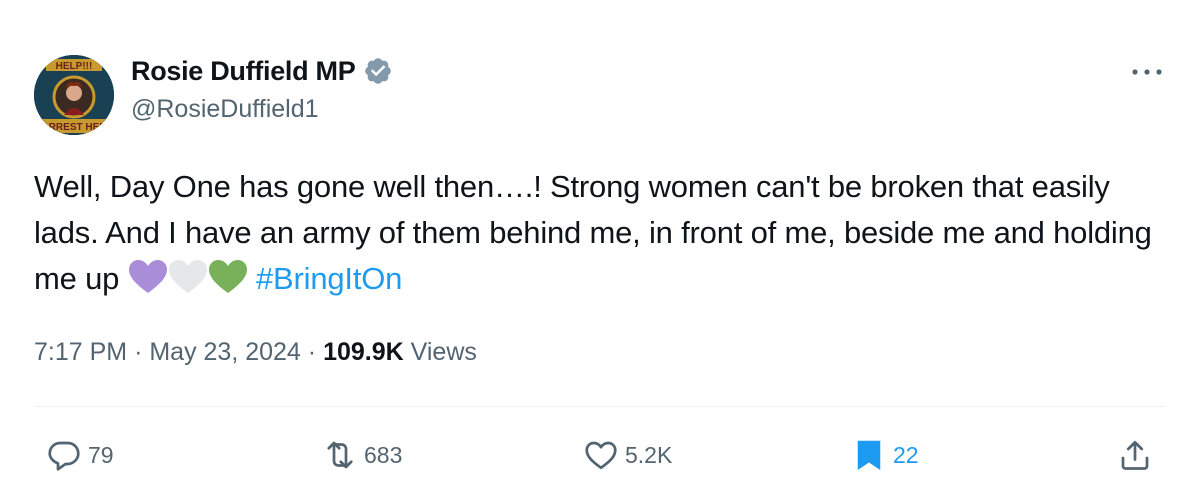  Describe the element at coordinates (74, 127) in the screenshot. I see `avatar-bottom-text: ARREST HER` at that location.